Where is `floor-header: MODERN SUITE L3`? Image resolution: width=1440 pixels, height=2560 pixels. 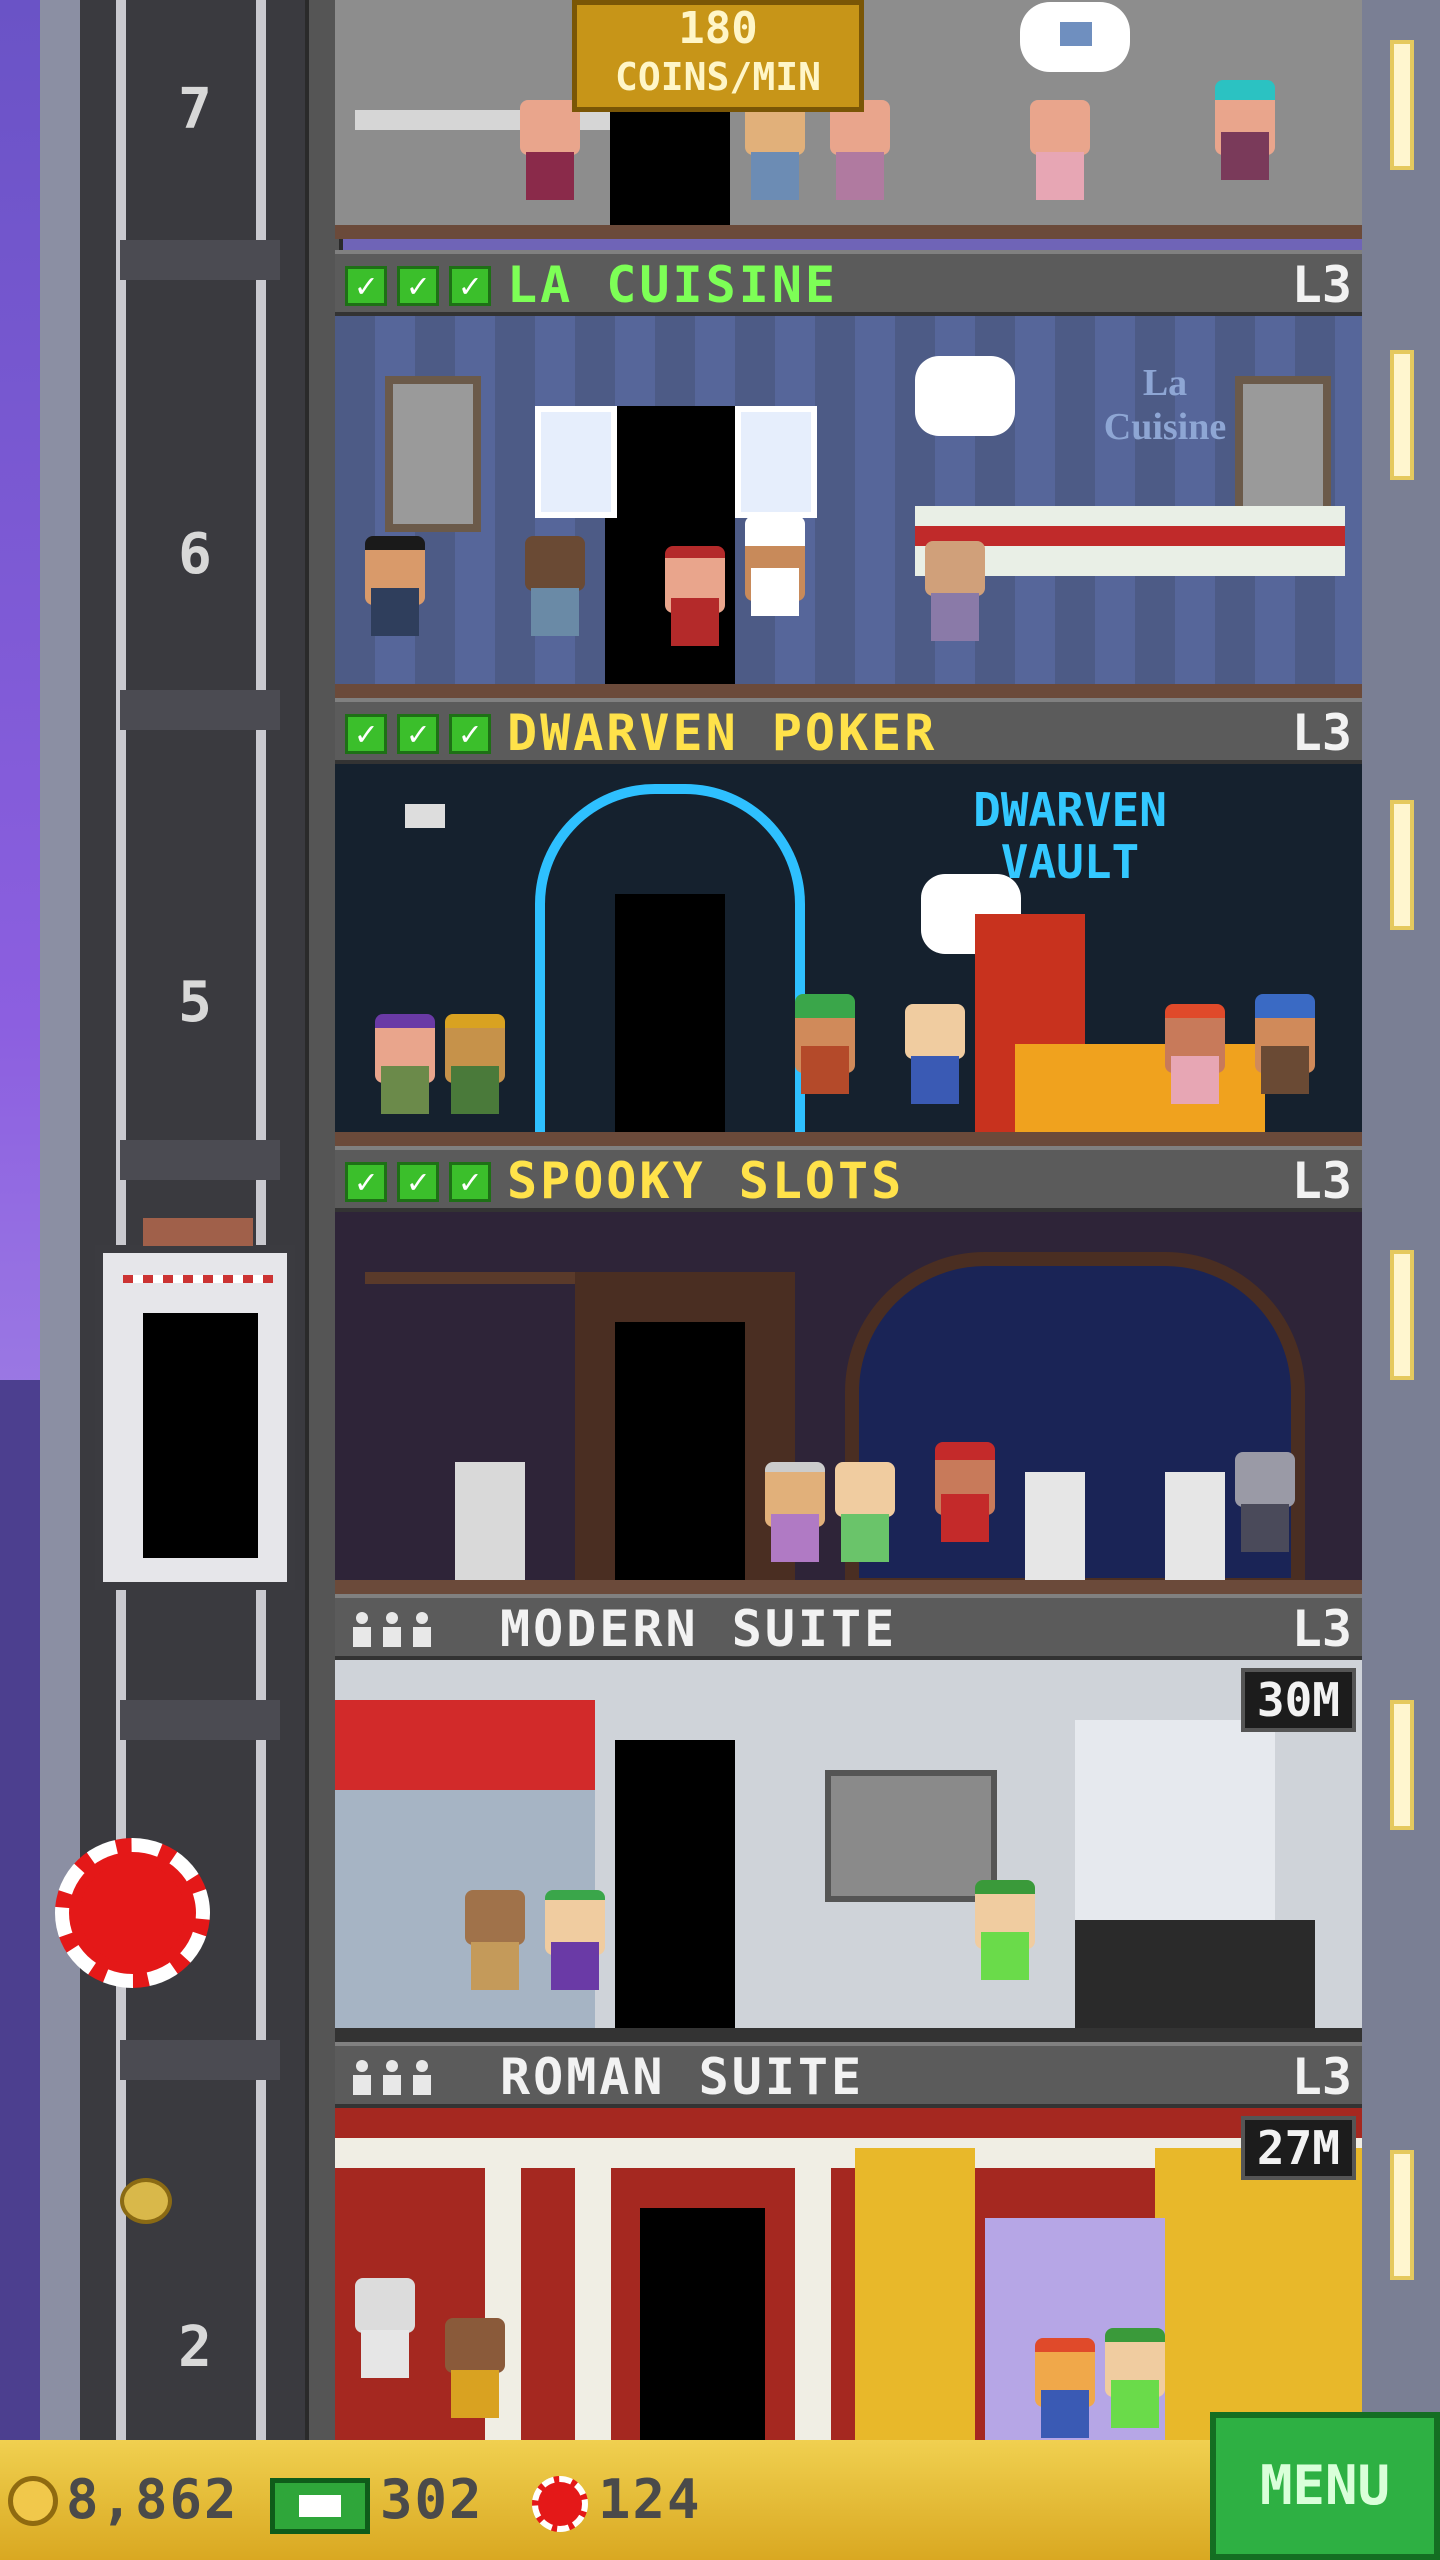 floor-header: MODERN SUITE L3 is located at coordinates (848, 1627).